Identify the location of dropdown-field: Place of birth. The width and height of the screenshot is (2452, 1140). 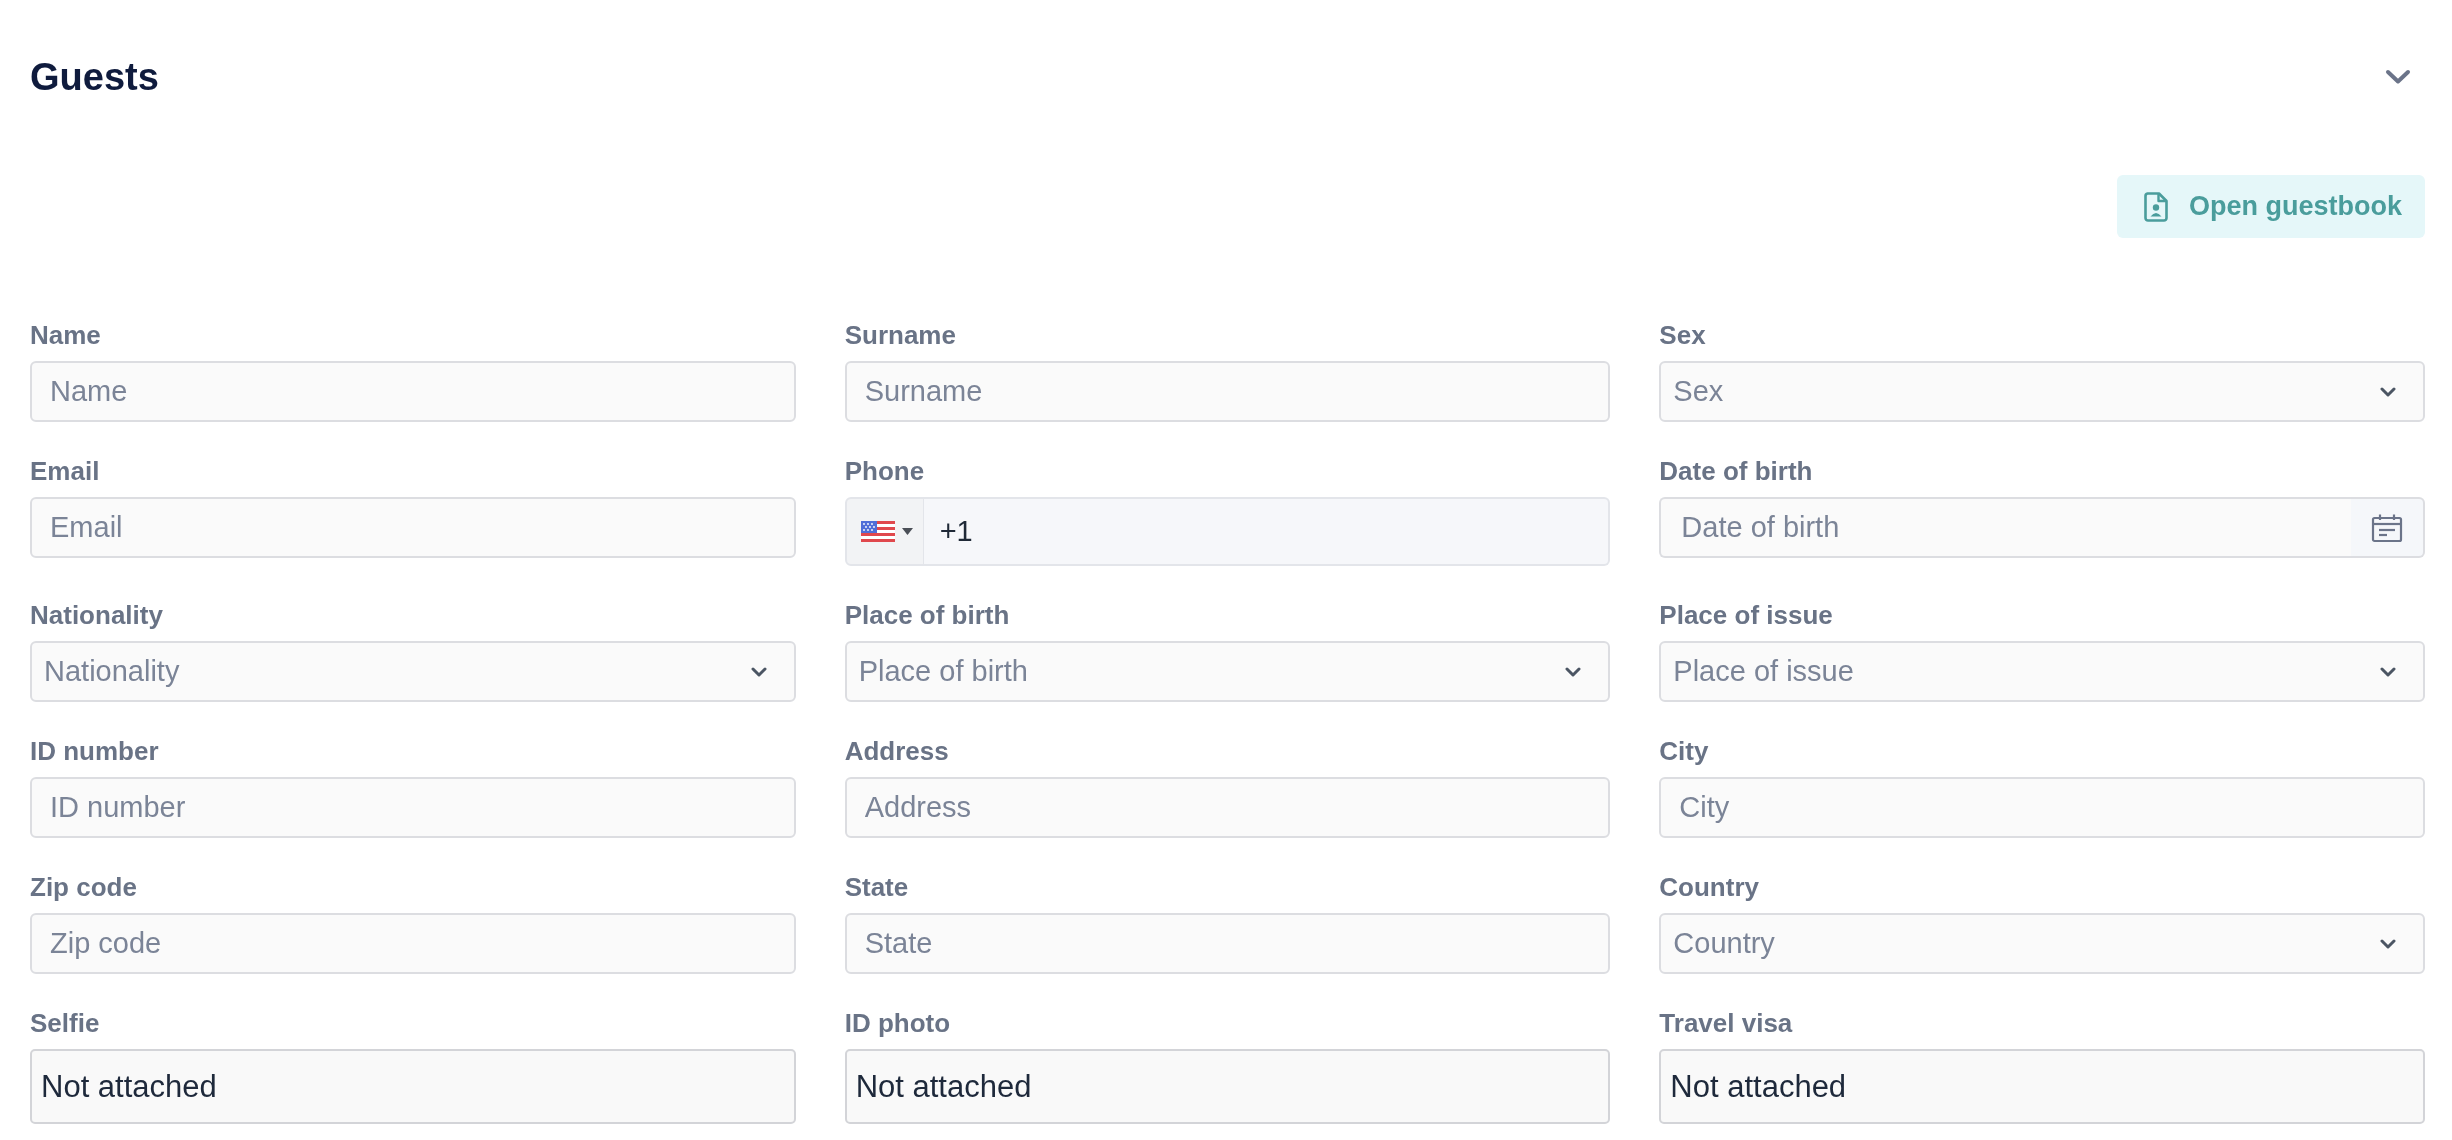
(1227, 671).